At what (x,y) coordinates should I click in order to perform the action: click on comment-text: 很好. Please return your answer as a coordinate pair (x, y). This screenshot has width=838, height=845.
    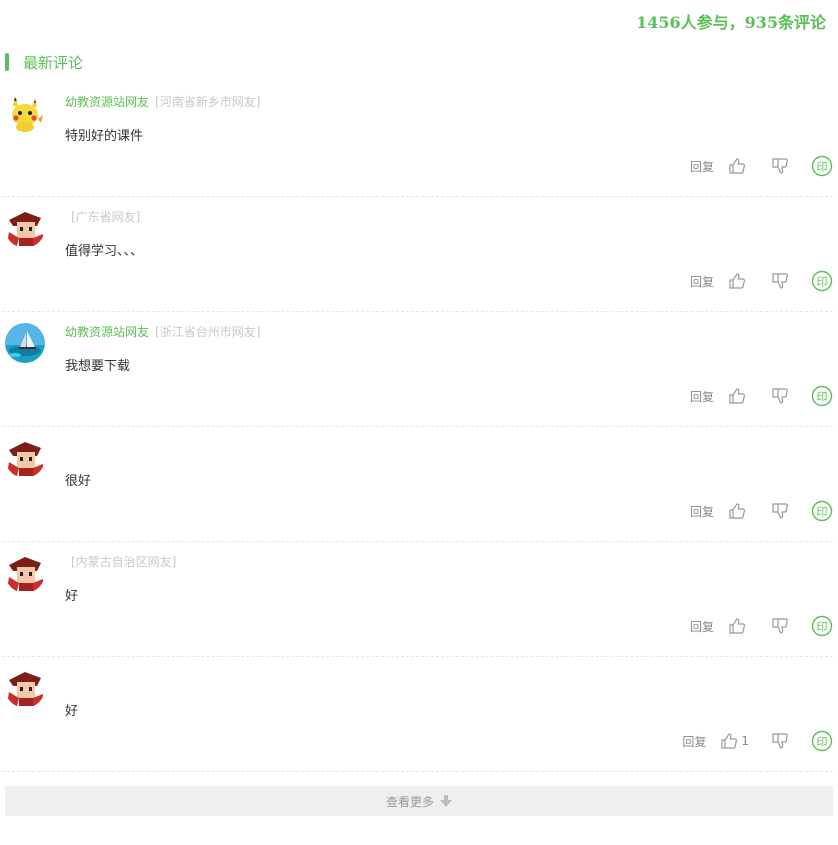
    Looking at the image, I should click on (78, 481).